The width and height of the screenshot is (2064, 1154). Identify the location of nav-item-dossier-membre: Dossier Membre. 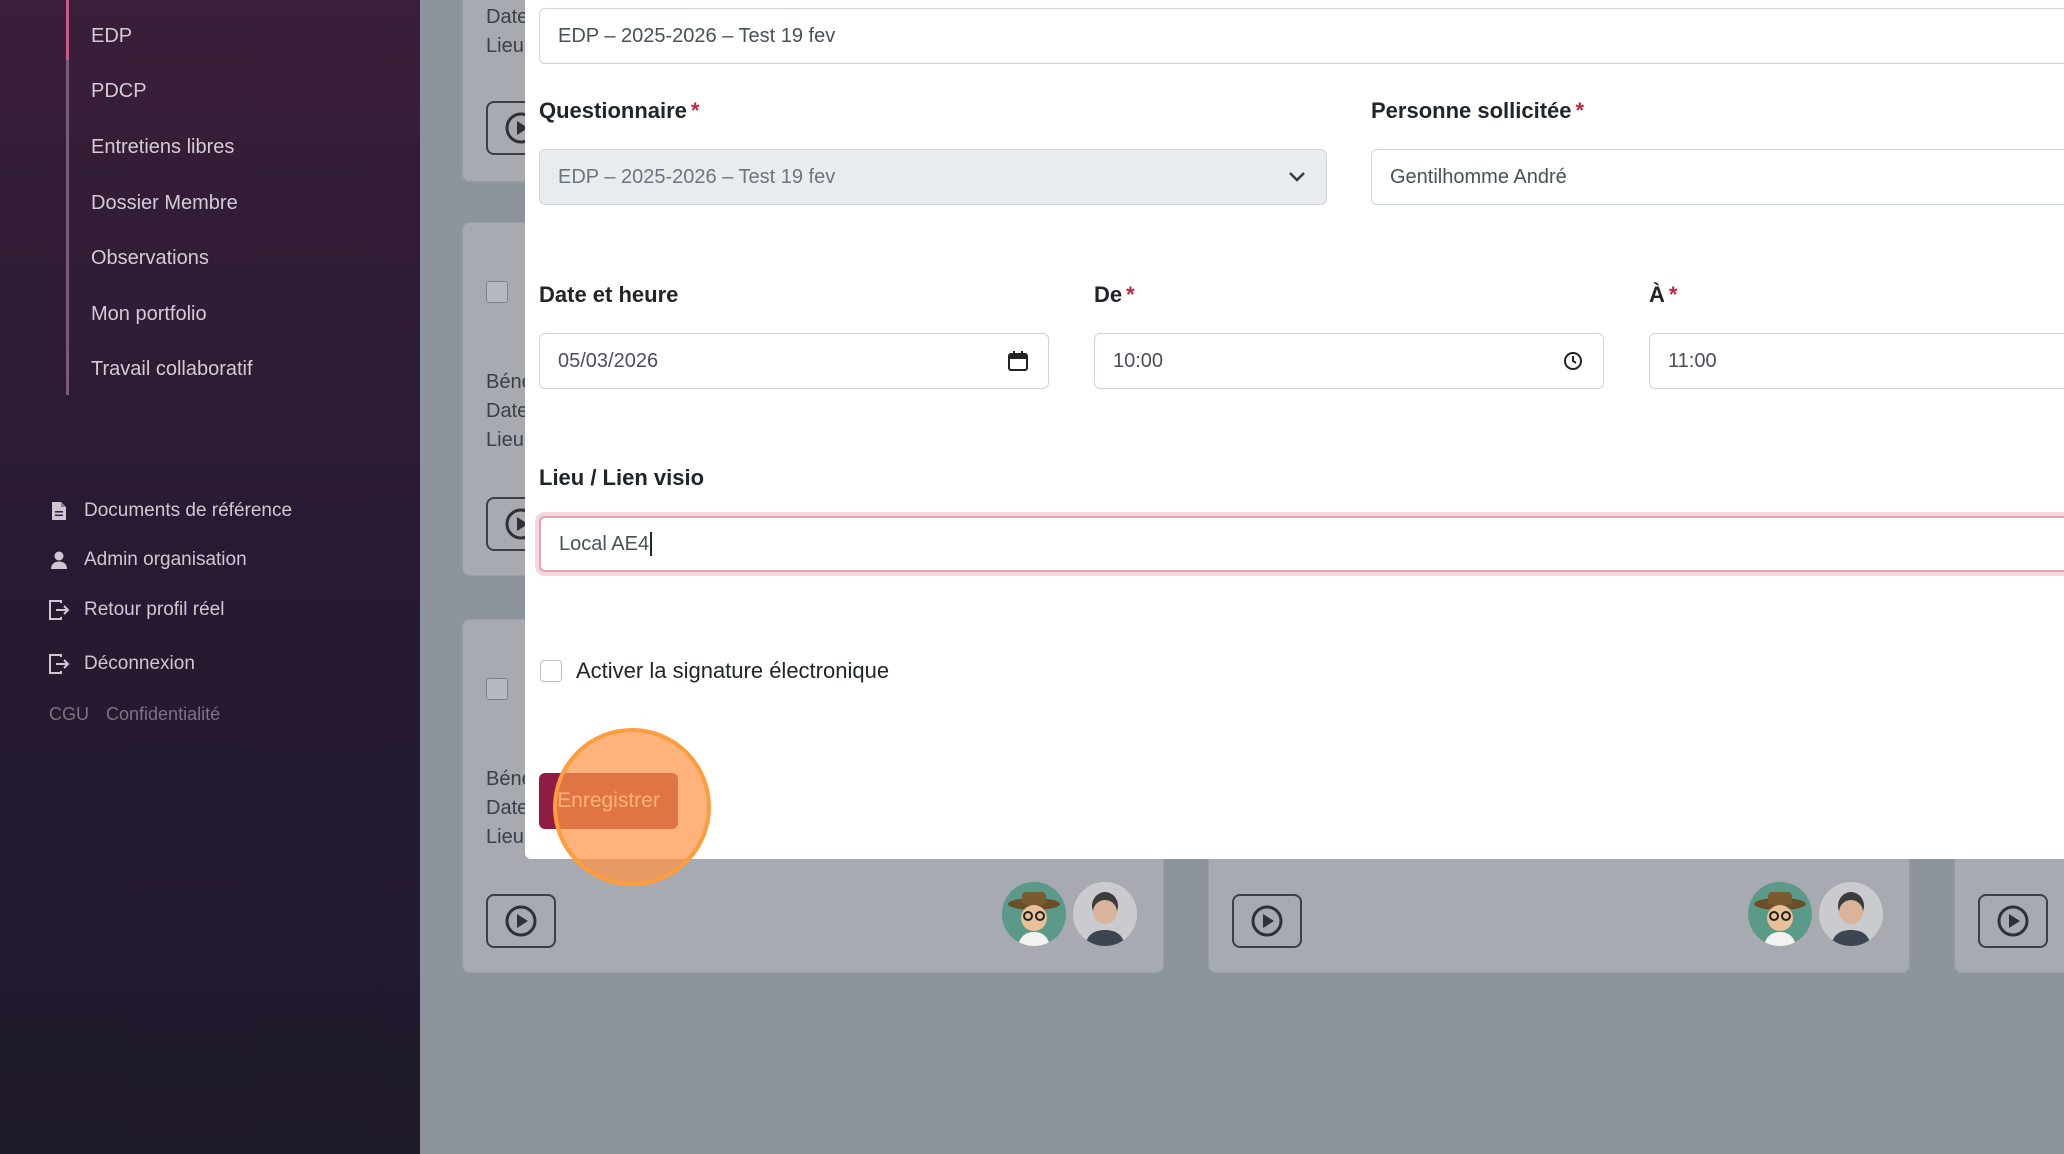
(164, 203).